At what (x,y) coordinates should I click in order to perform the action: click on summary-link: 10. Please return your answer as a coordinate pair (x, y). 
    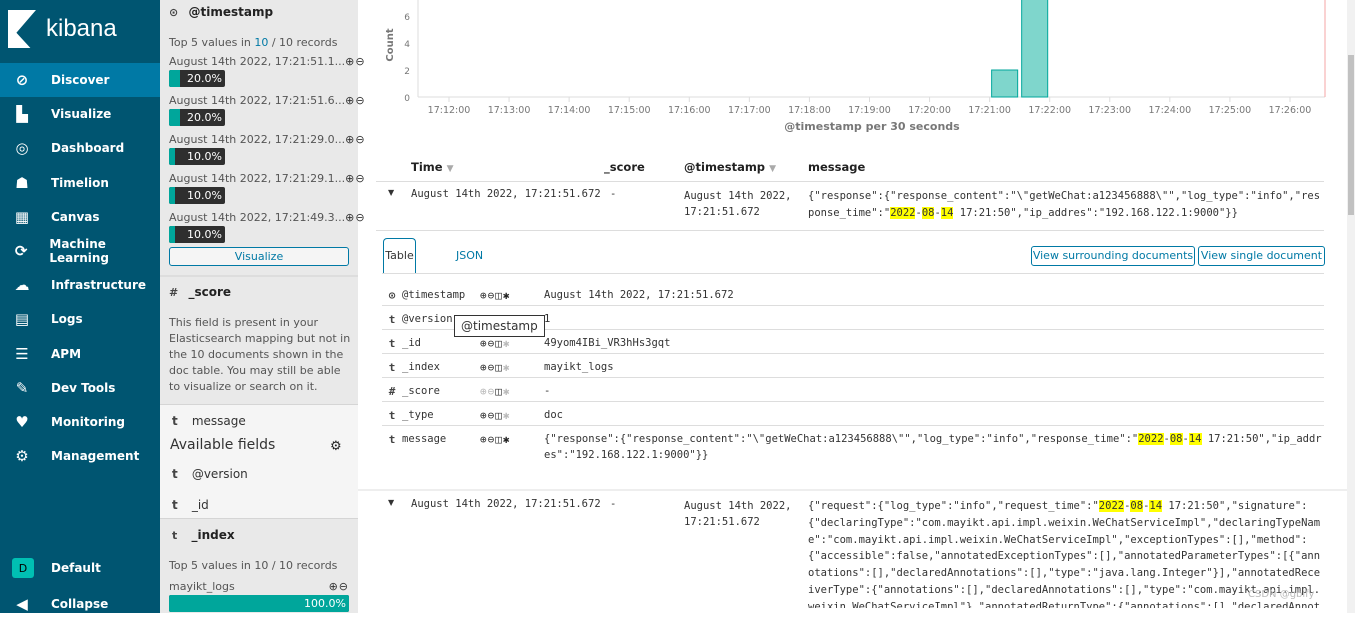
    Looking at the image, I should click on (261, 42).